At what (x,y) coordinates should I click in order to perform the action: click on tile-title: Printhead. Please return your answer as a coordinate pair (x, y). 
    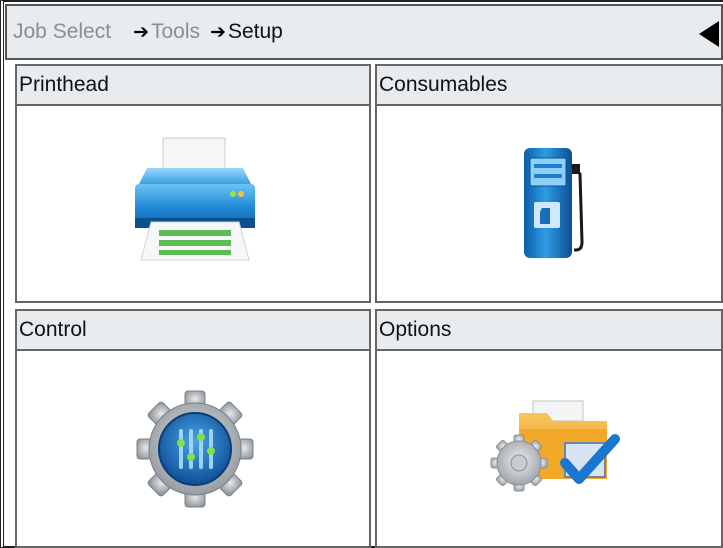
    Looking at the image, I should click on (193, 86).